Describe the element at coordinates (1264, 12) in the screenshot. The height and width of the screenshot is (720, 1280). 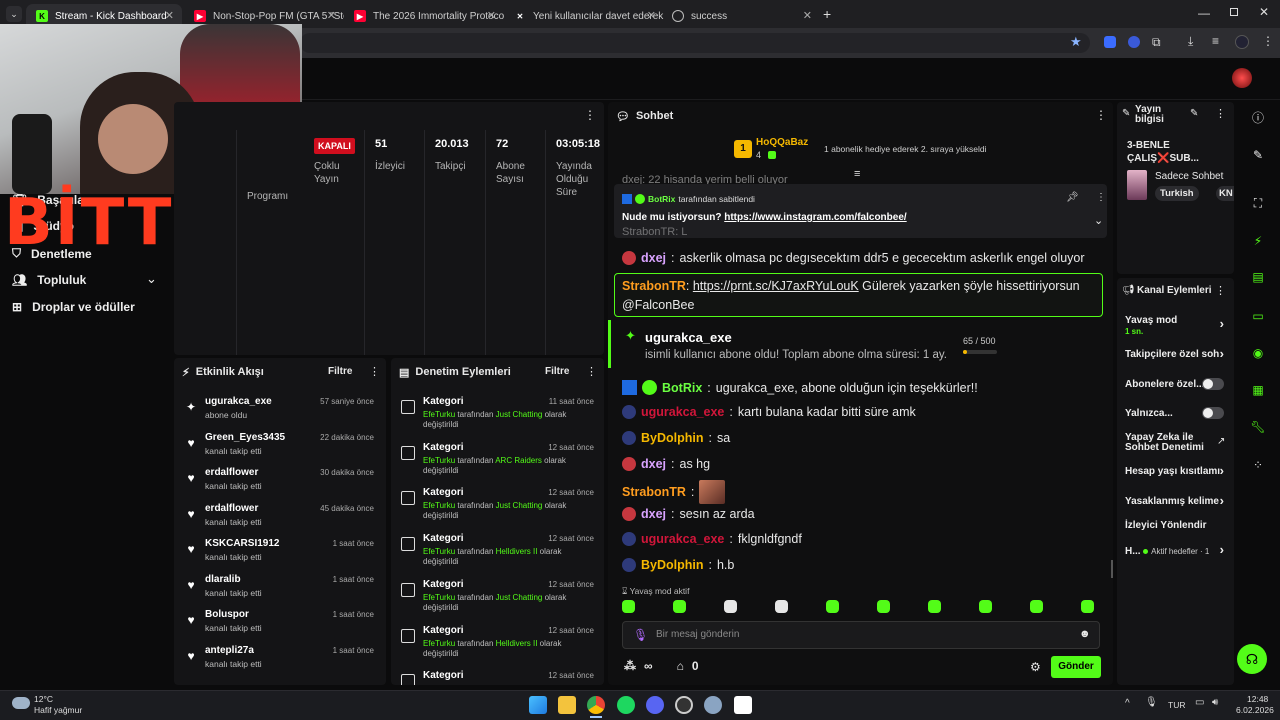
I see `window-close-icon: ✕` at that location.